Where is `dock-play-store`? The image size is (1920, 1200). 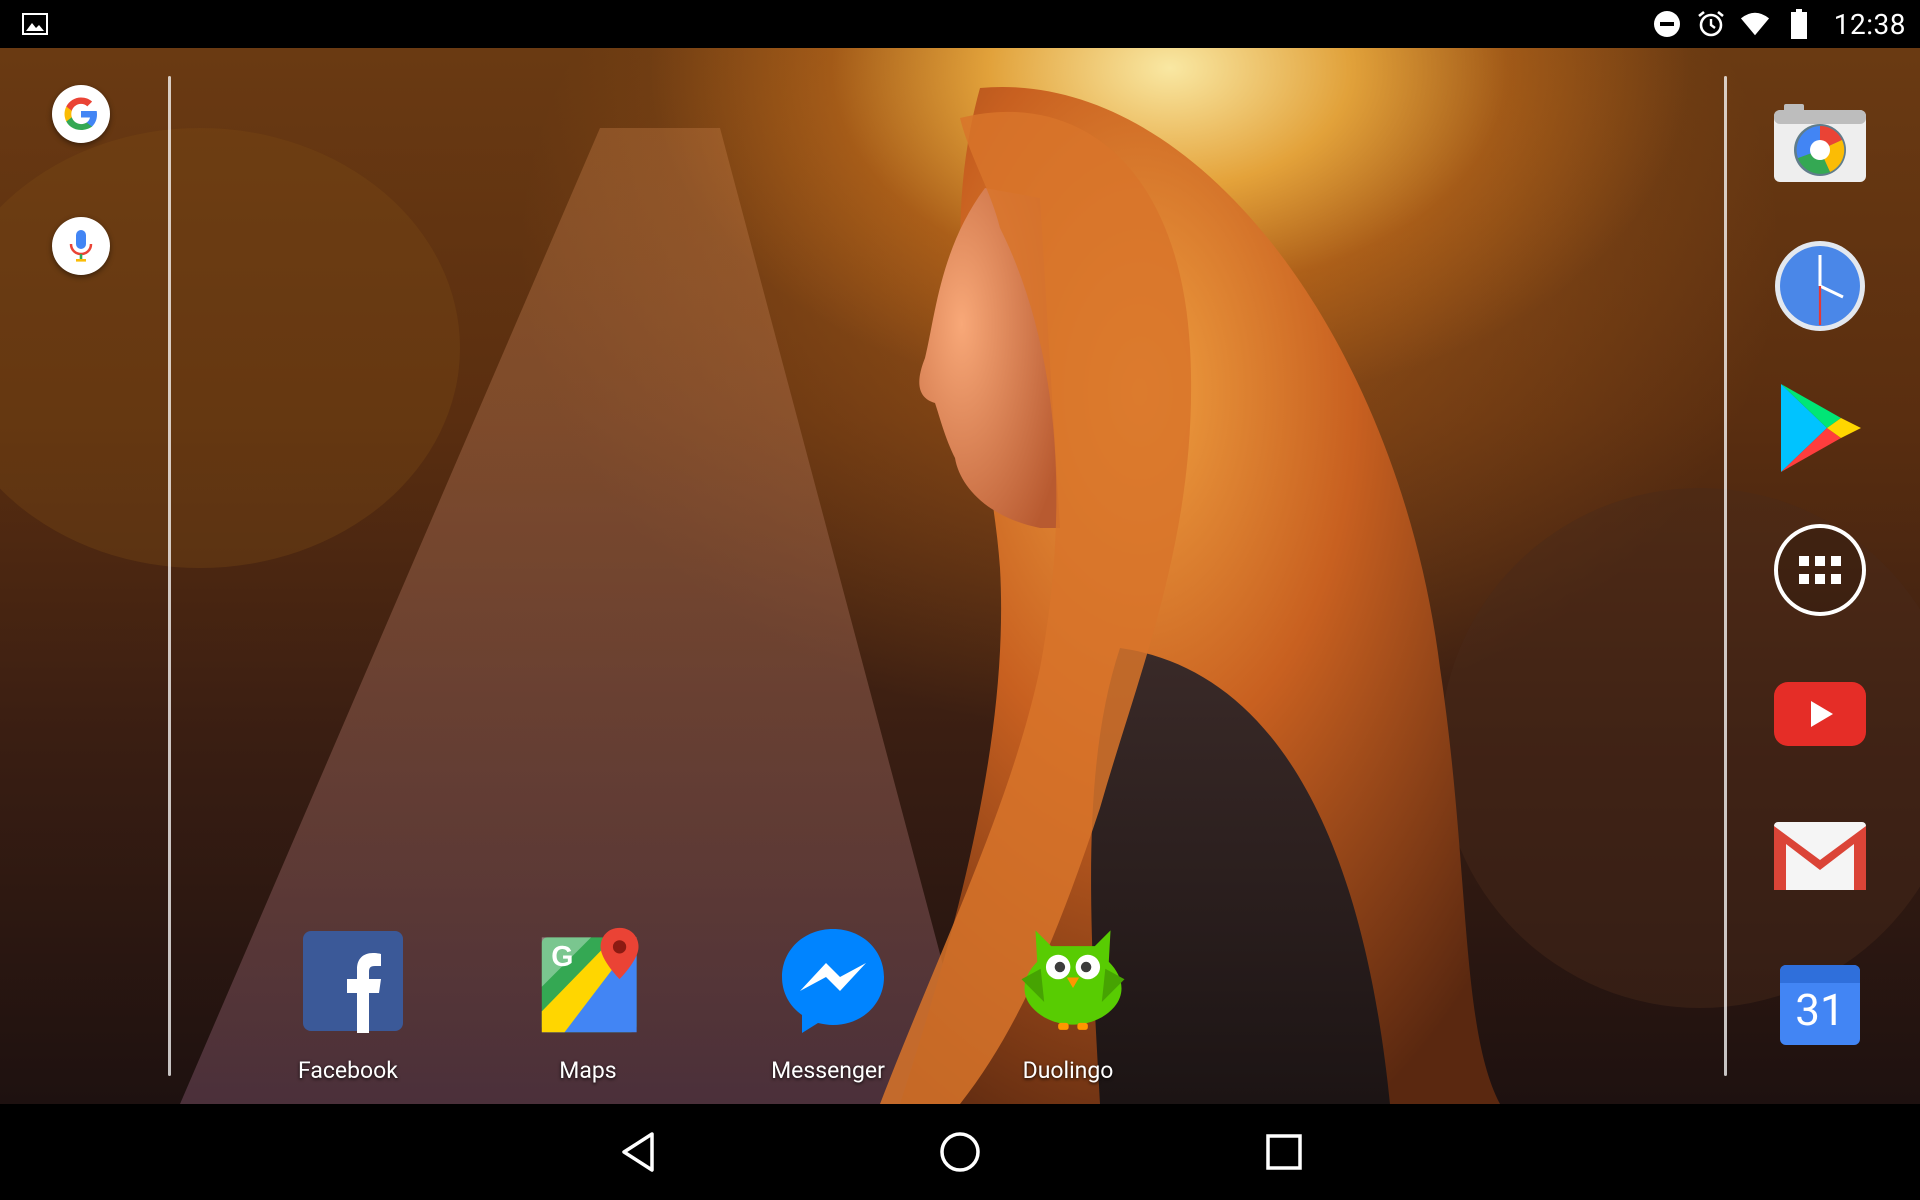 dock-play-store is located at coordinates (1820, 428).